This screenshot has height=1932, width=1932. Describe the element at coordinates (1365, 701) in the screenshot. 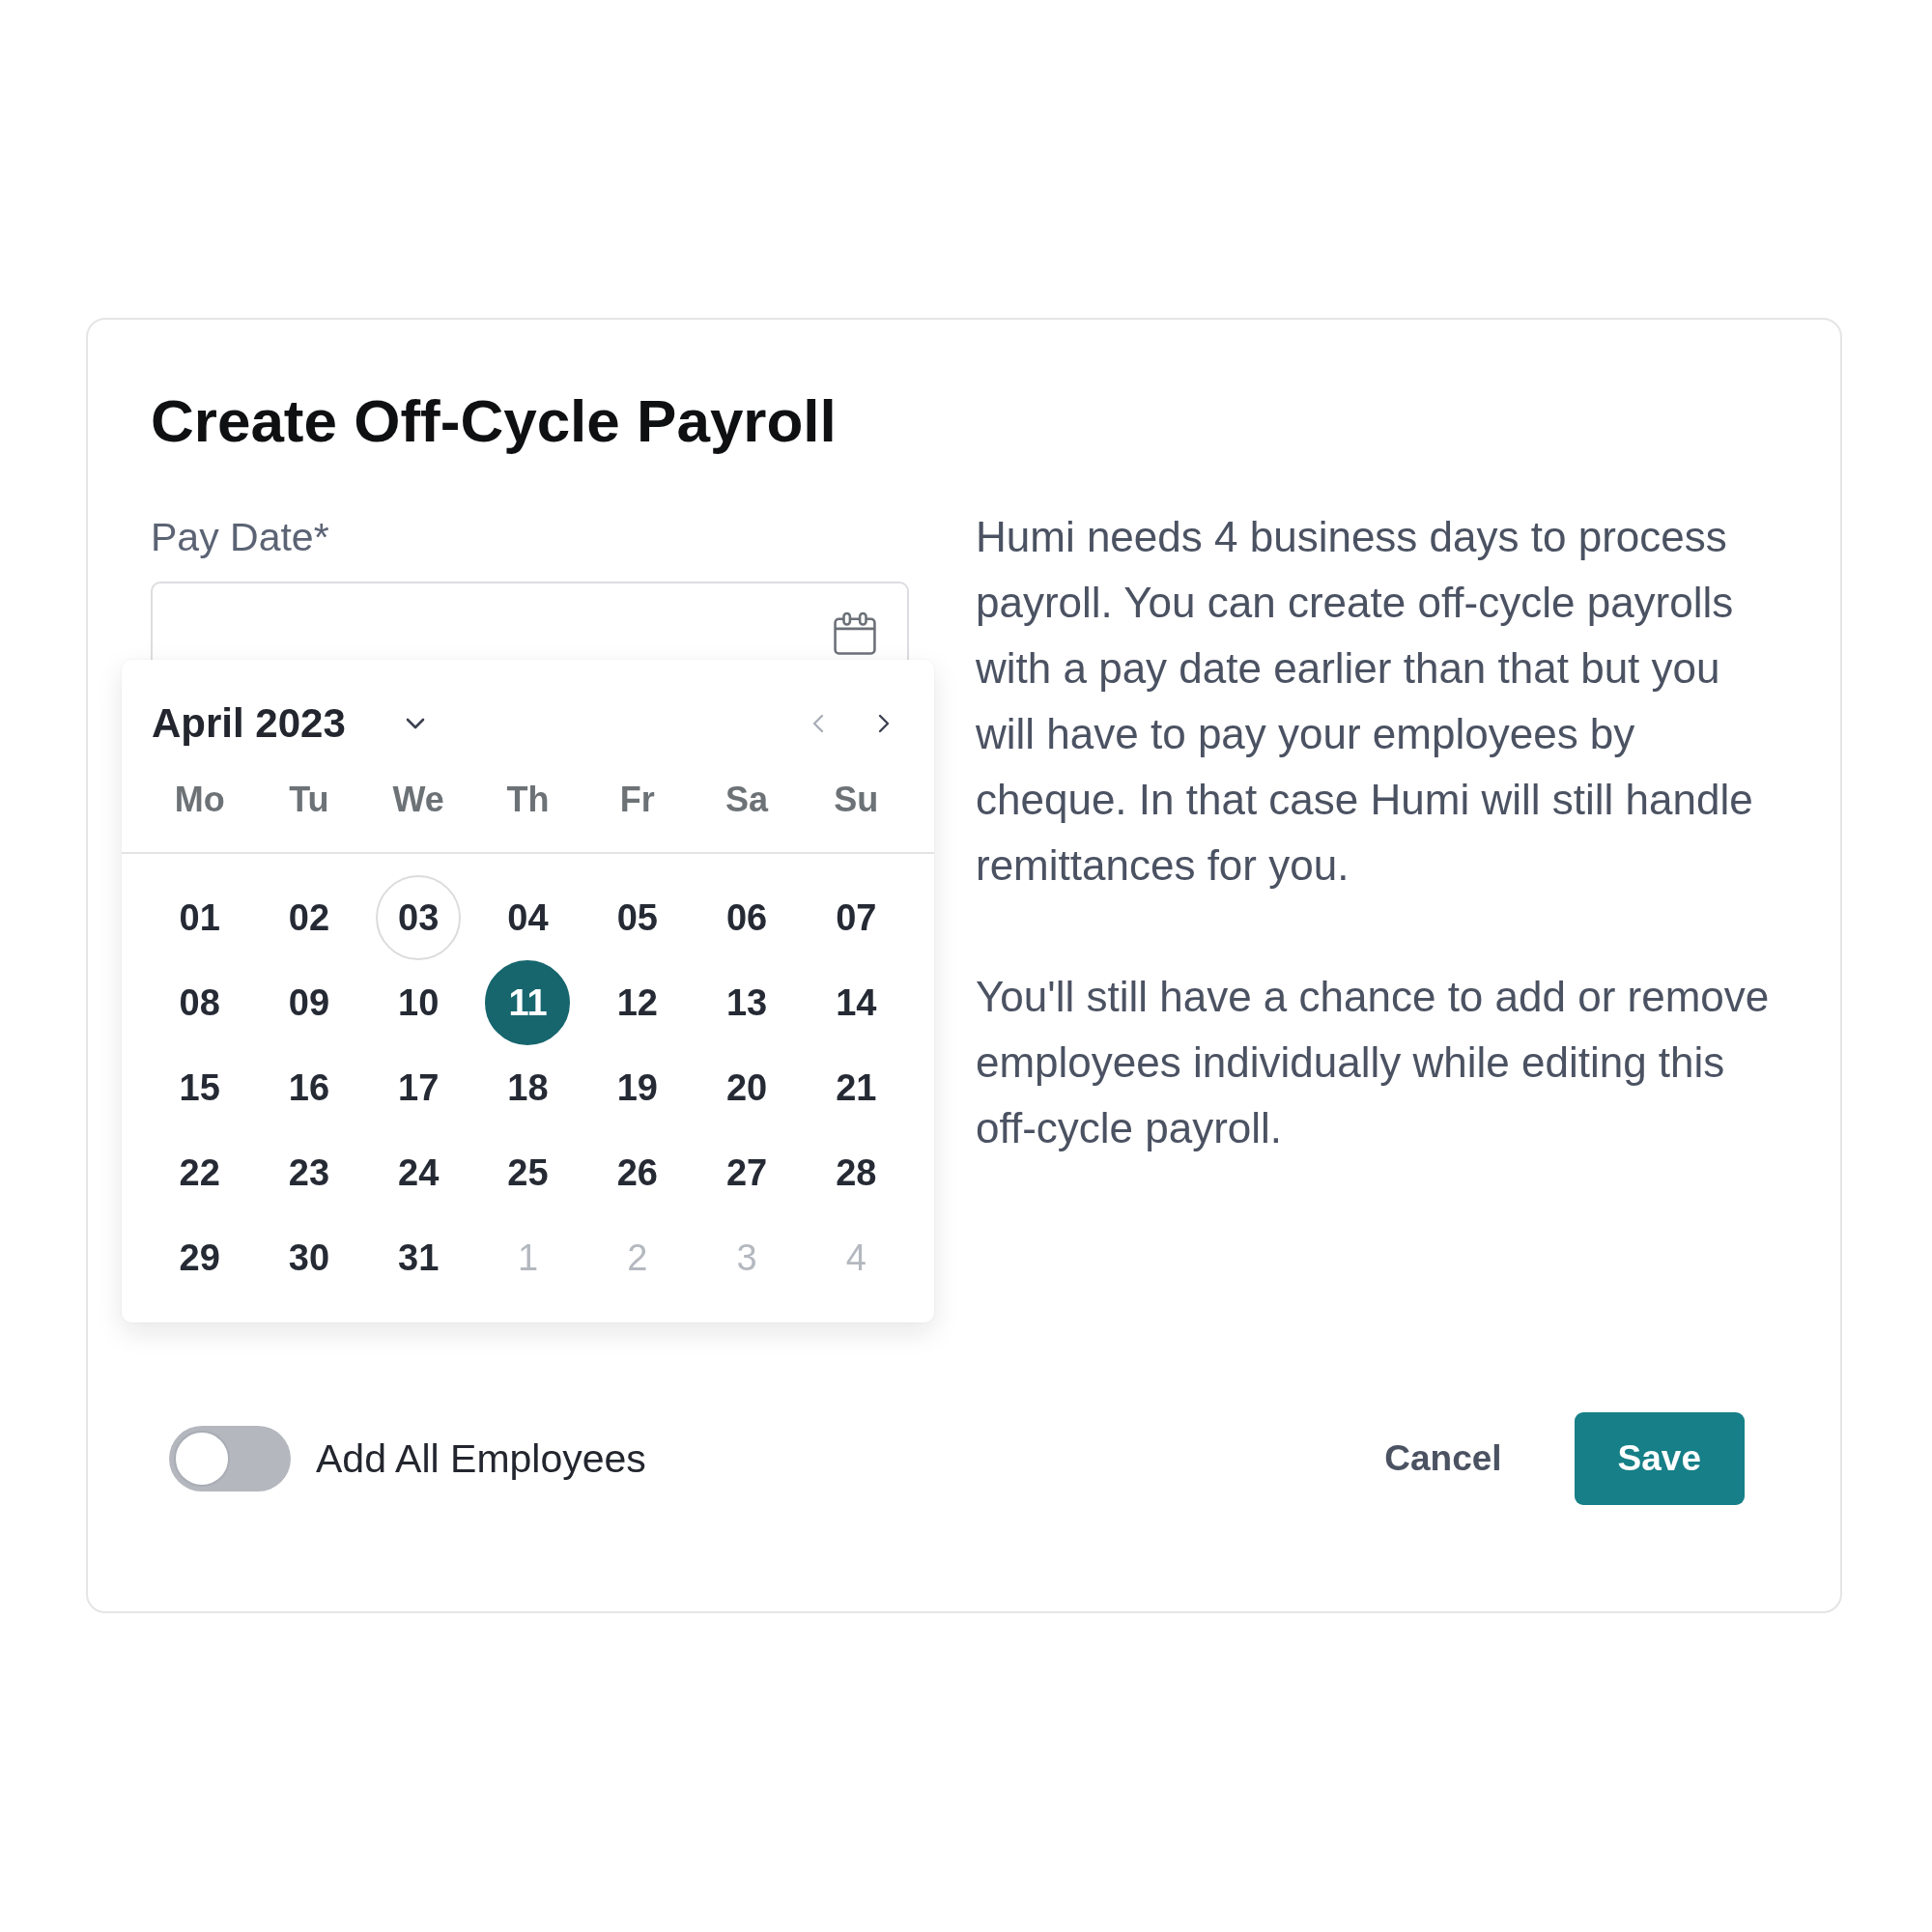

I see `info-paragraph: Humi needs 4 business days to process payroll. You can create off-cycle payrolls with a pay date earlier than that but you will have to pay your employees by cheque. In that case Humi will still handle remittances for you.` at that location.